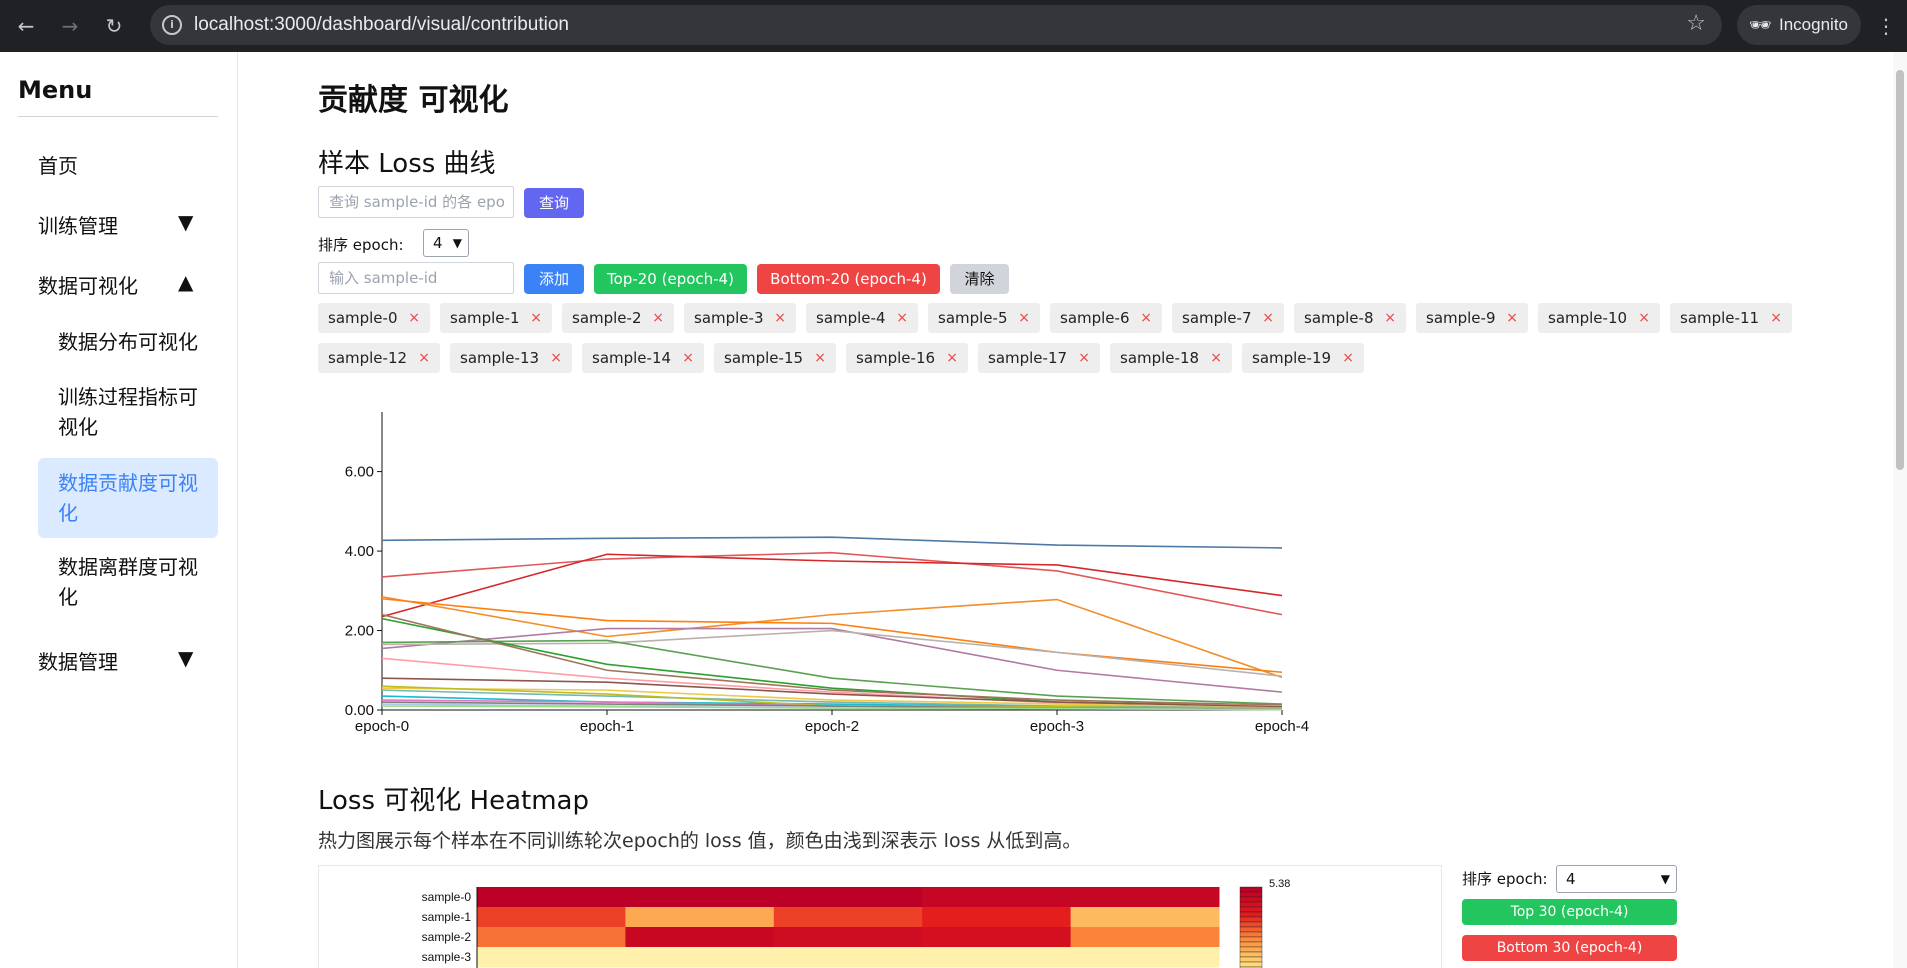 The image size is (1907, 968). I want to click on series-line, so click(832, 585).